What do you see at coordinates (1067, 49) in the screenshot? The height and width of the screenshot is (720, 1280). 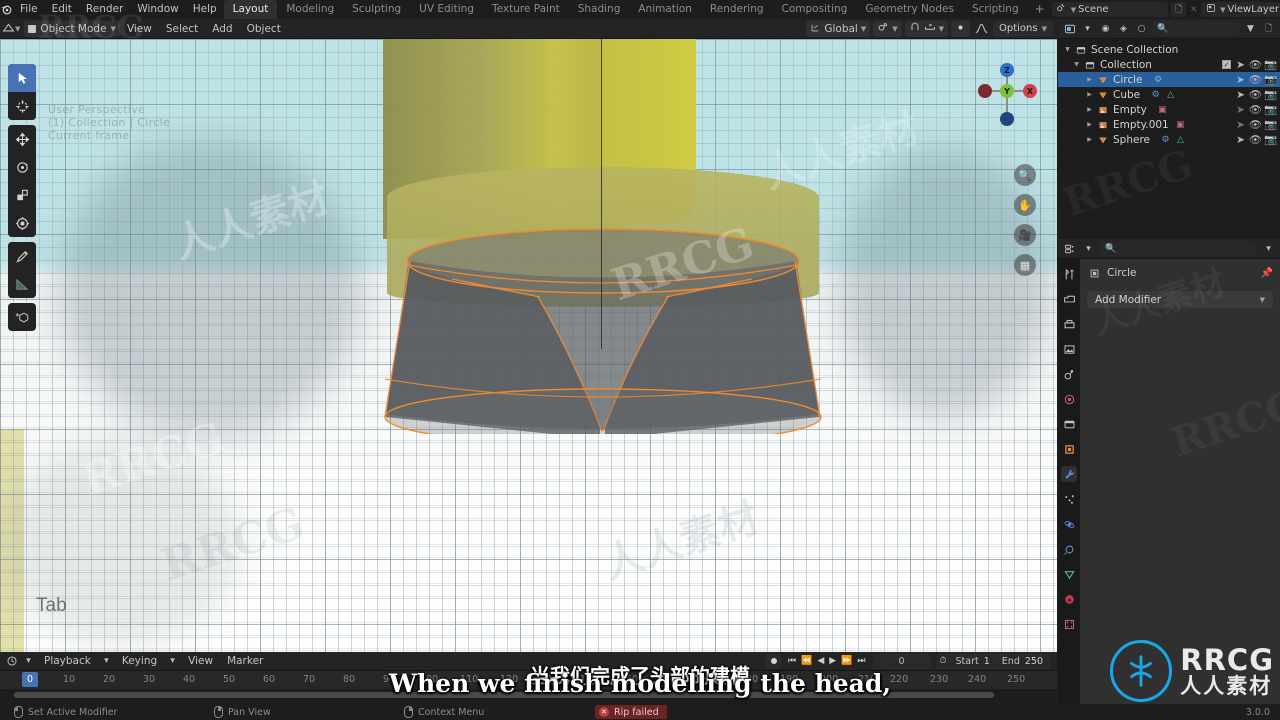 I see `scene-collection-disclosure-icon: ▼` at bounding box center [1067, 49].